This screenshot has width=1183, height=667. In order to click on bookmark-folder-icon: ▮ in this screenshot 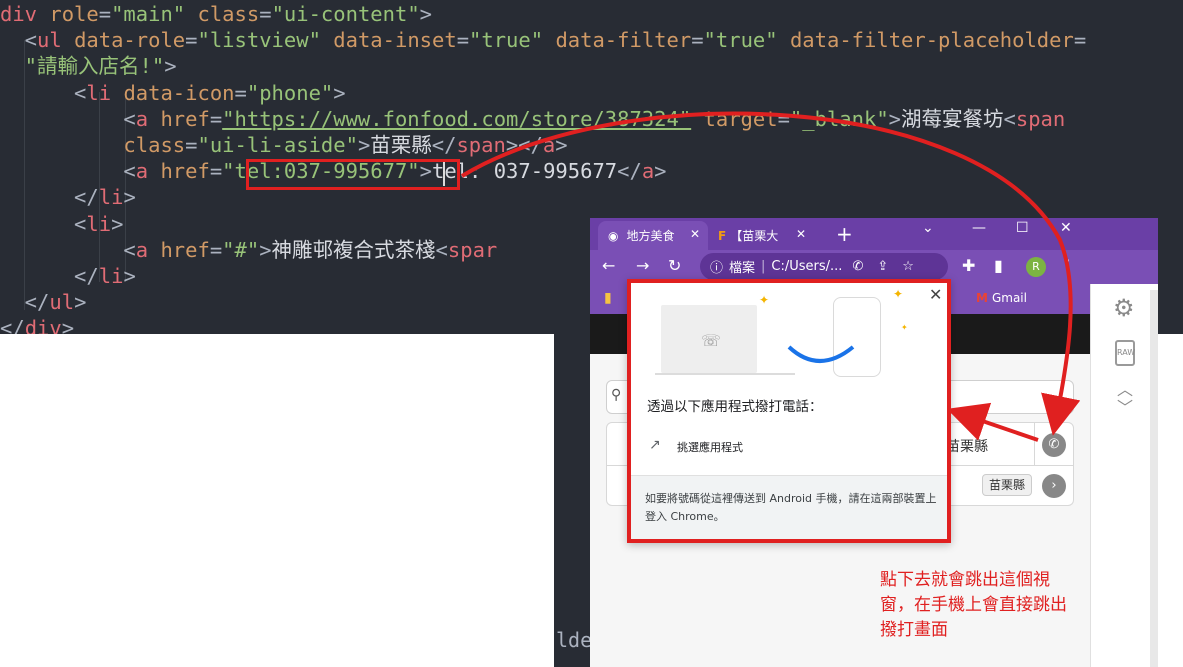, I will do `click(608, 298)`.